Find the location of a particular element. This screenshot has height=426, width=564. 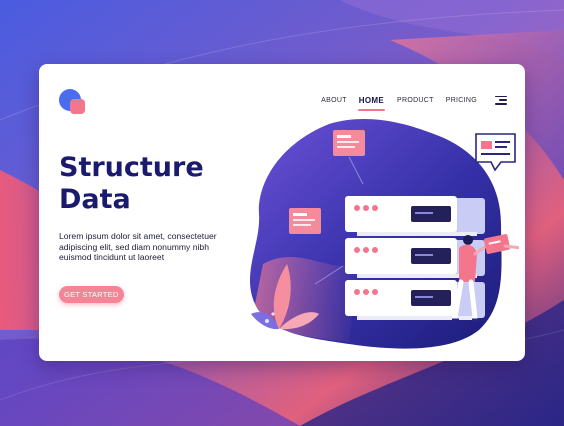

nav-item-product: PRODUCT is located at coordinates (415, 100).